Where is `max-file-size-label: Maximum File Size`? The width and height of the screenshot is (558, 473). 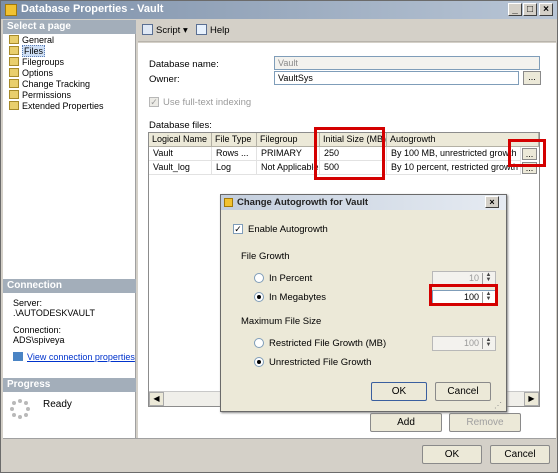 max-file-size-label: Maximum File Size is located at coordinates (281, 321).